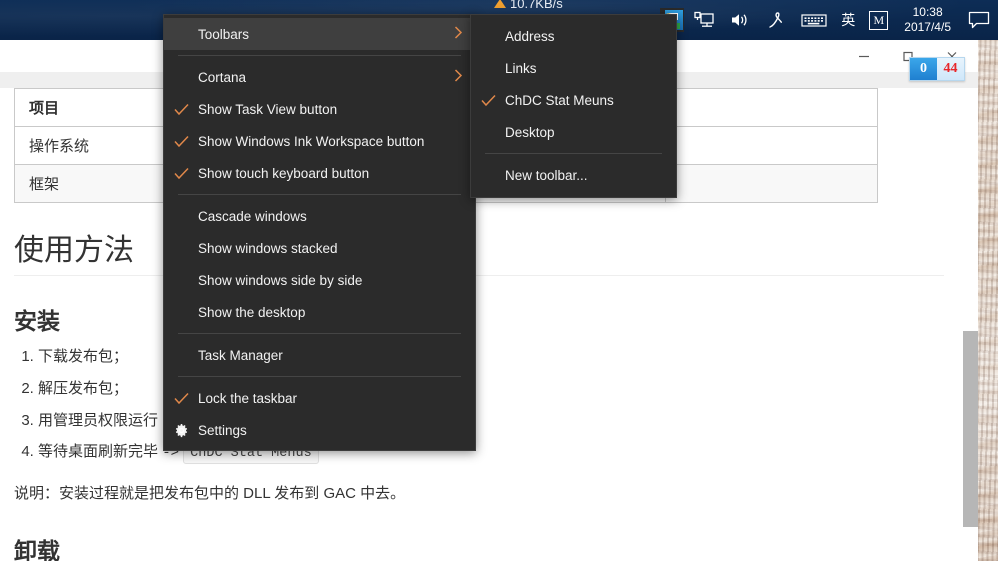  Describe the element at coordinates (222, 430) in the screenshot. I see `menu-item-label: Settings` at that location.